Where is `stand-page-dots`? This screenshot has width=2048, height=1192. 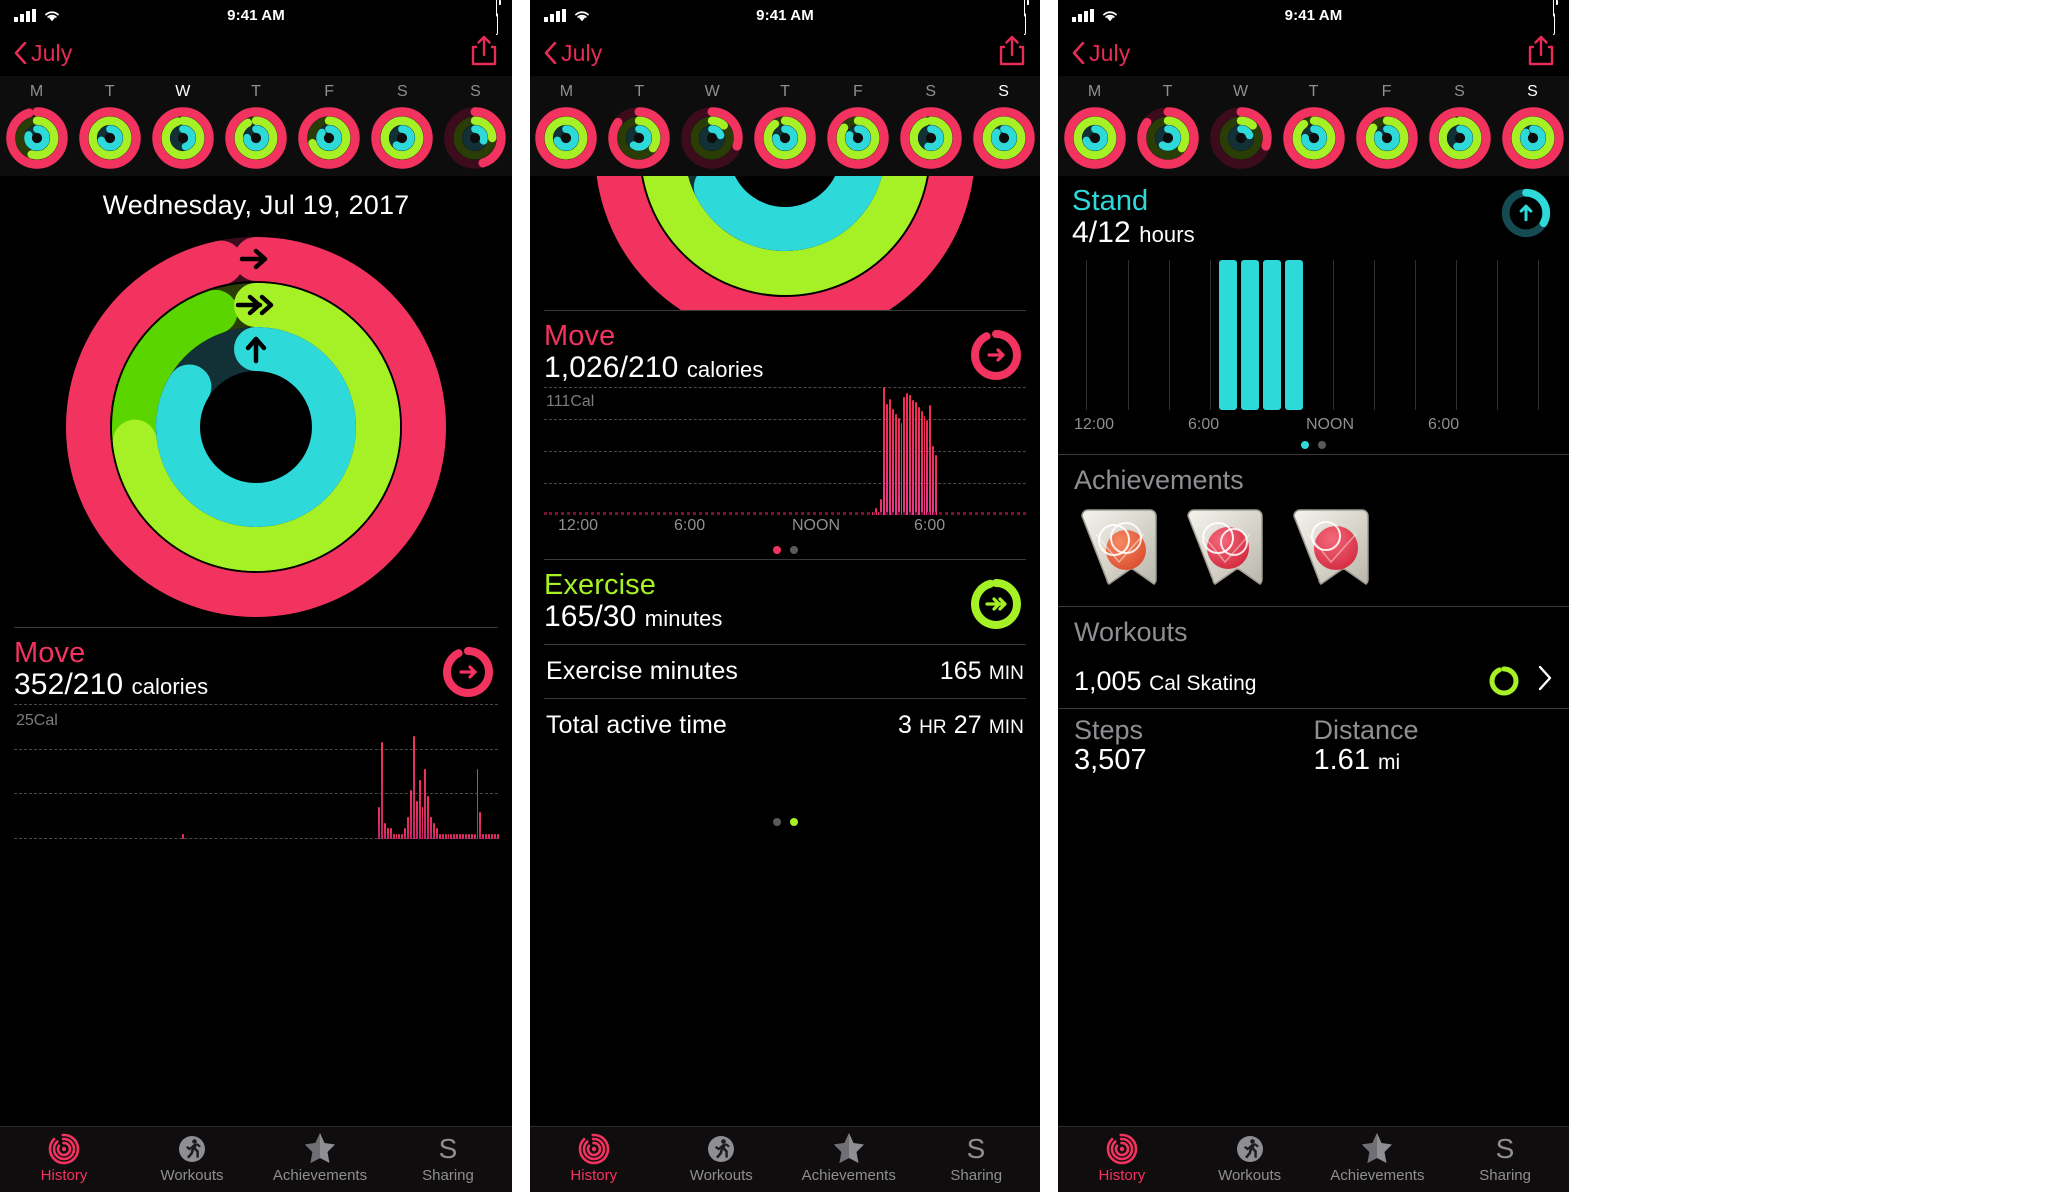 stand-page-dots is located at coordinates (1313, 444).